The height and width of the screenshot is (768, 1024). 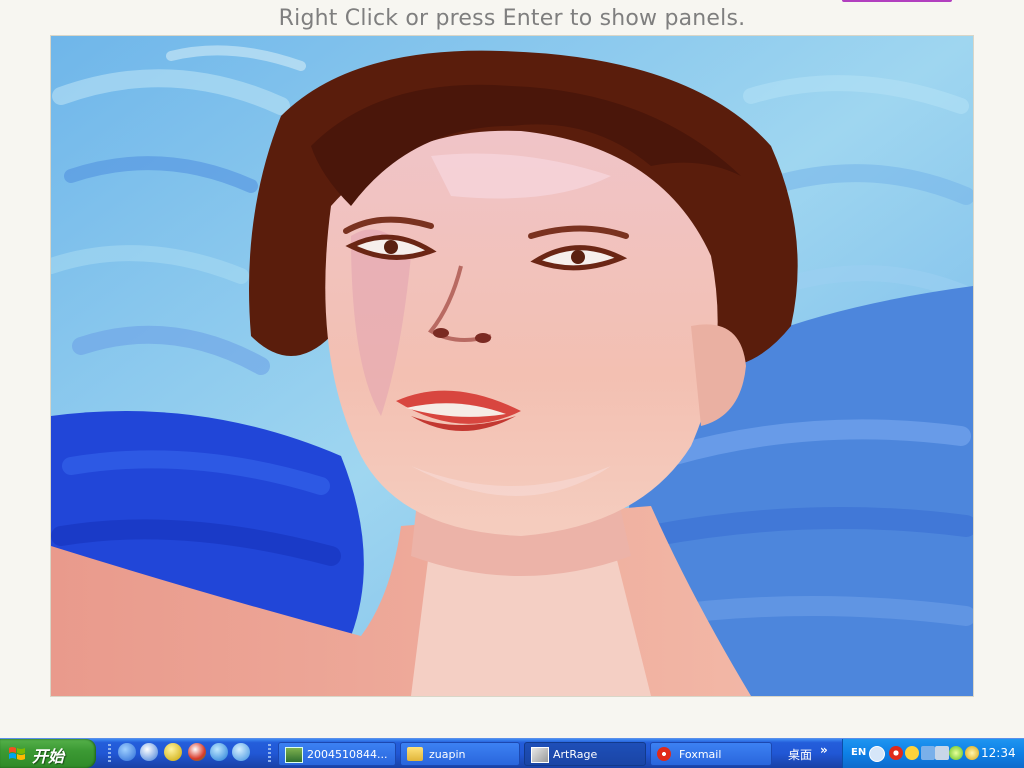 What do you see at coordinates (664, 754) in the screenshot?
I see `foxmail-icon` at bounding box center [664, 754].